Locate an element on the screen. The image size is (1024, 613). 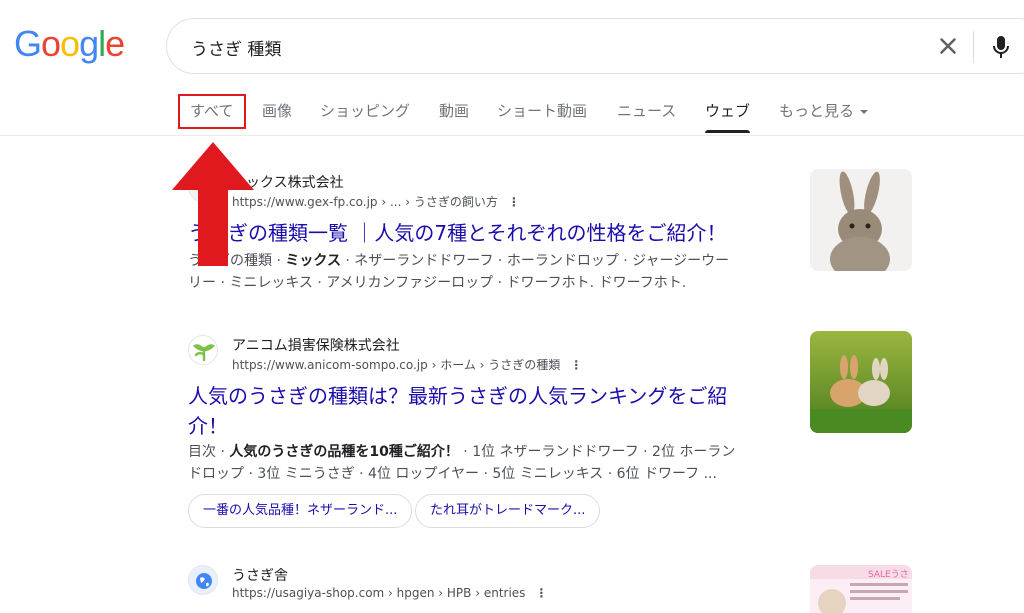
site-url-text: https://www.gex-fp.co.jp › ... › うさぎの飼い方 is located at coordinates (365, 202).